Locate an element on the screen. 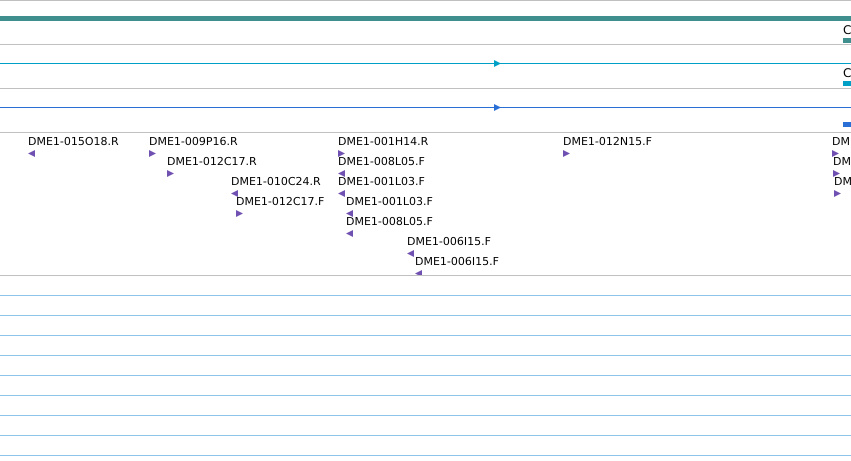  feature-label: DME1-010C24.R is located at coordinates (276, 181).